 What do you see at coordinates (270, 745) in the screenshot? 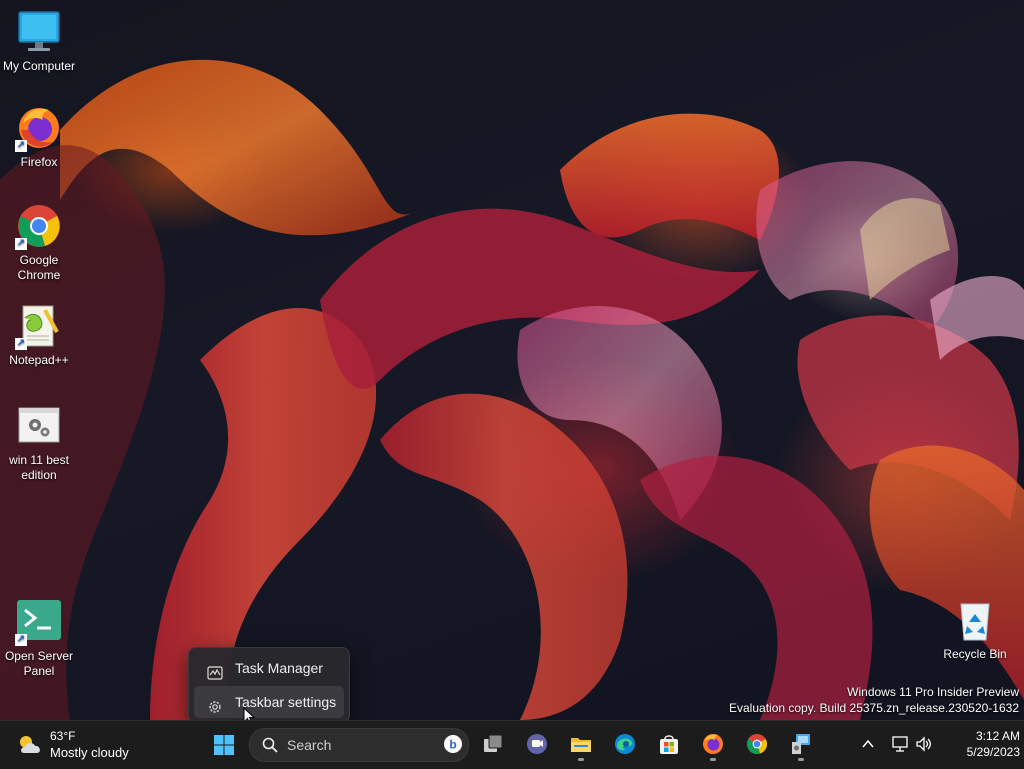
I see `search-icon` at bounding box center [270, 745].